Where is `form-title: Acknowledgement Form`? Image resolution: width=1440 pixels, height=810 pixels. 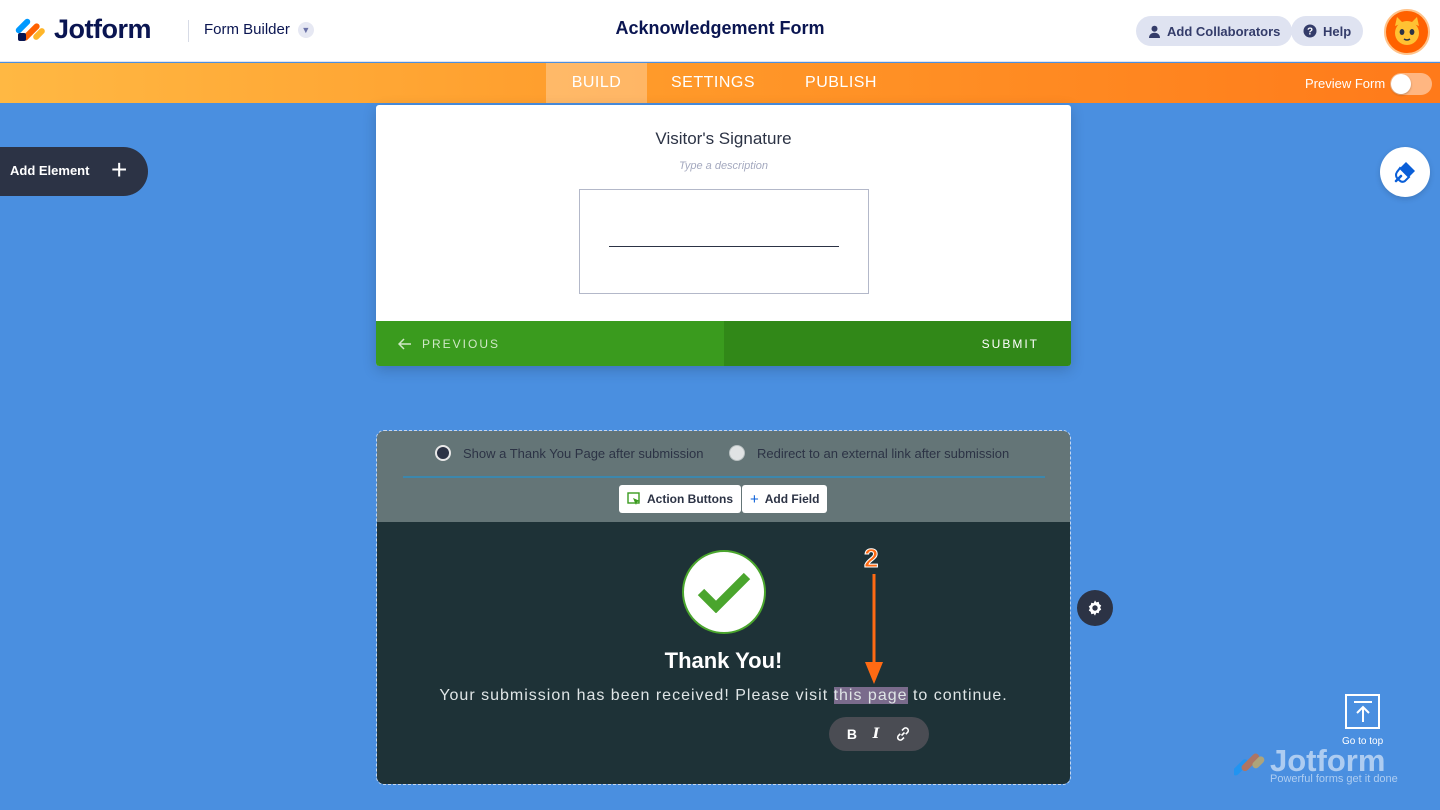 form-title: Acknowledgement Form is located at coordinates (719, 28).